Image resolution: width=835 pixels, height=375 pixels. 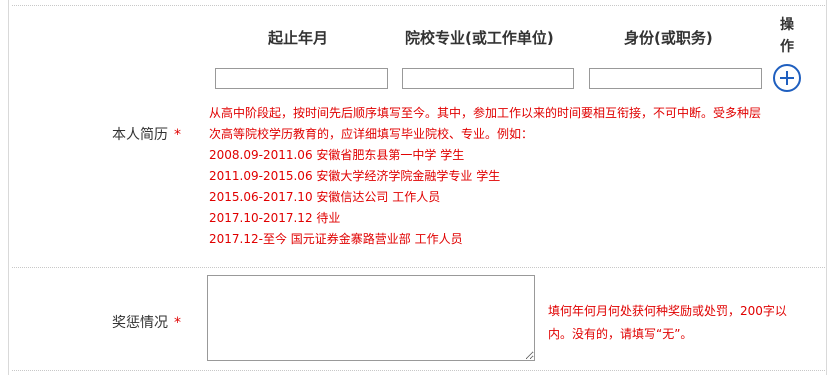 I want to click on rewards-required-mark: *, so click(x=177, y=323).